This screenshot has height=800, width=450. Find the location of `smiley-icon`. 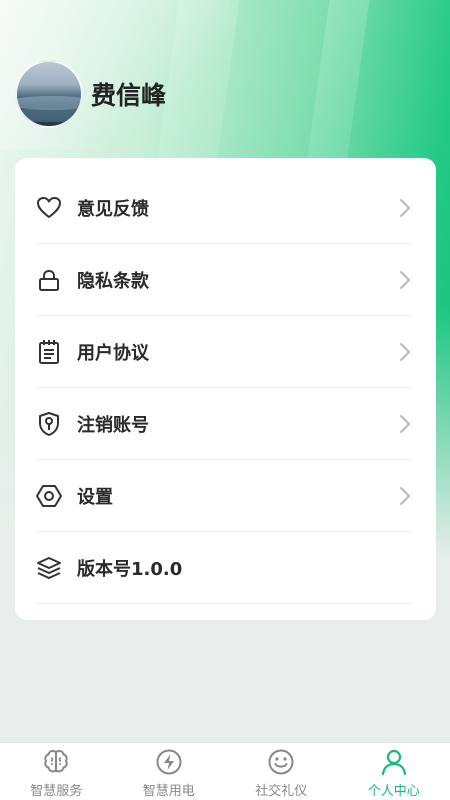

smiley-icon is located at coordinates (281, 762).